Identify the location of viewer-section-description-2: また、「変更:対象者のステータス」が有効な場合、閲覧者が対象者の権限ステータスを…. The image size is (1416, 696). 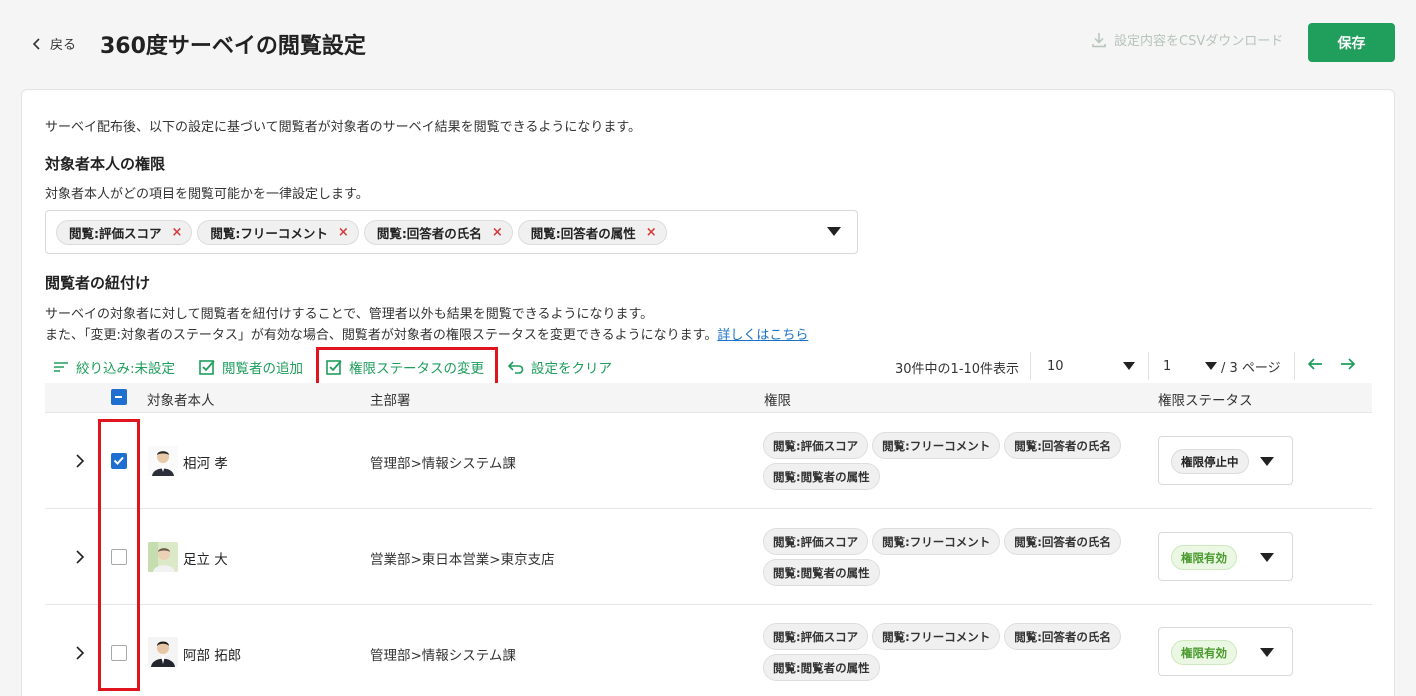
(427, 335).